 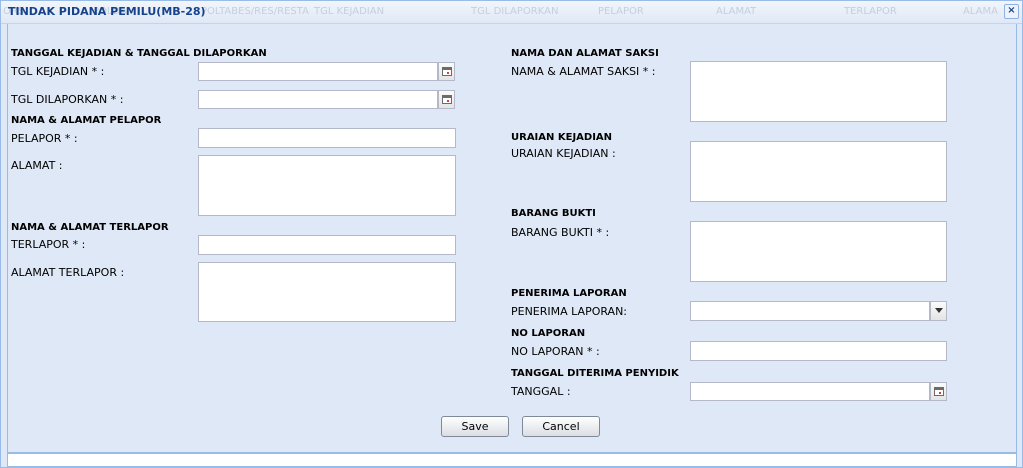 I want to click on ghost-column: PELAPOR, so click(x=621, y=11).